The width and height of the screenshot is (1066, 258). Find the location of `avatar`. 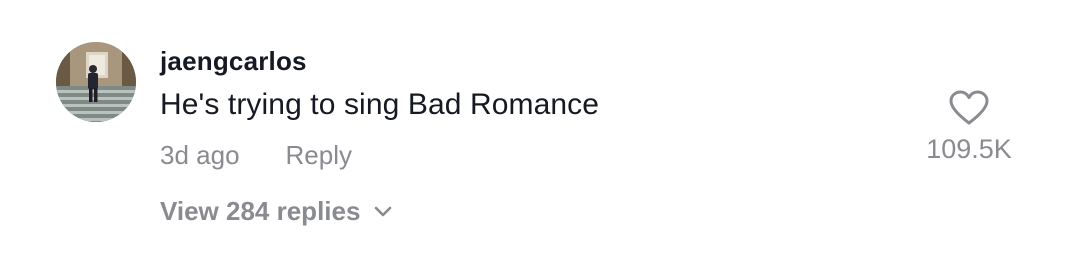

avatar is located at coordinates (96, 82).